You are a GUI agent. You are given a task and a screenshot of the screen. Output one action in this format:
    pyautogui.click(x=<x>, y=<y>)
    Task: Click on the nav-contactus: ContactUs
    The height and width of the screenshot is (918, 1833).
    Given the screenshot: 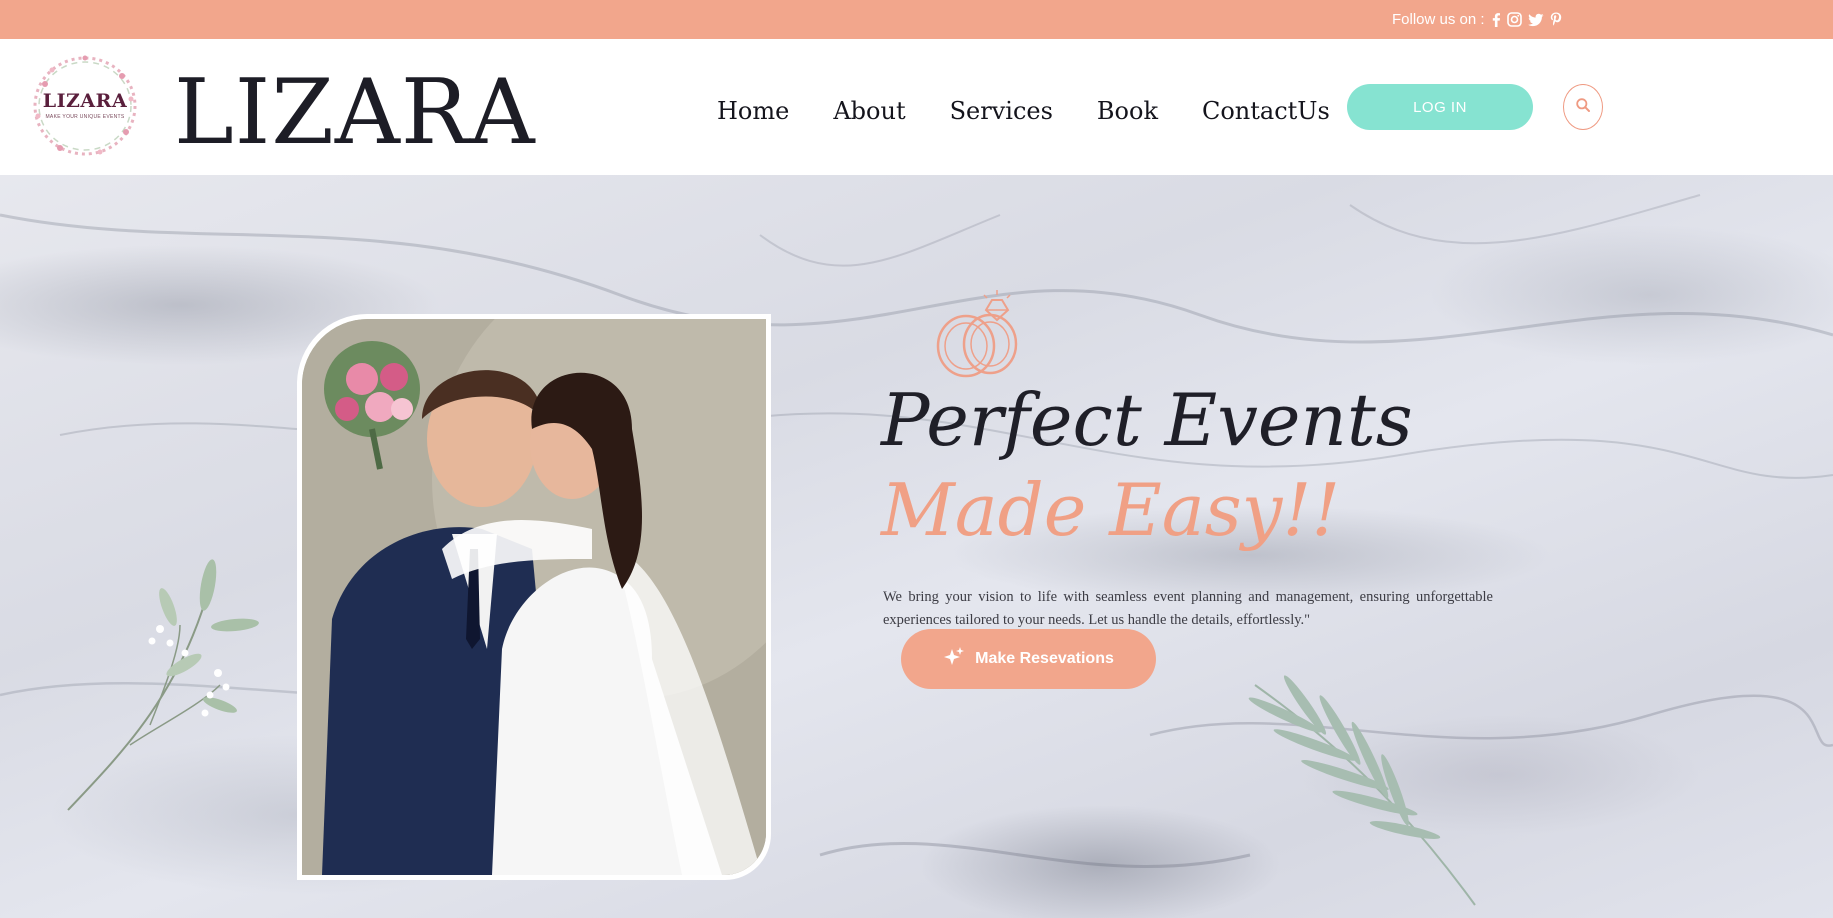 What is the action you would take?
    pyautogui.click(x=1266, y=111)
    